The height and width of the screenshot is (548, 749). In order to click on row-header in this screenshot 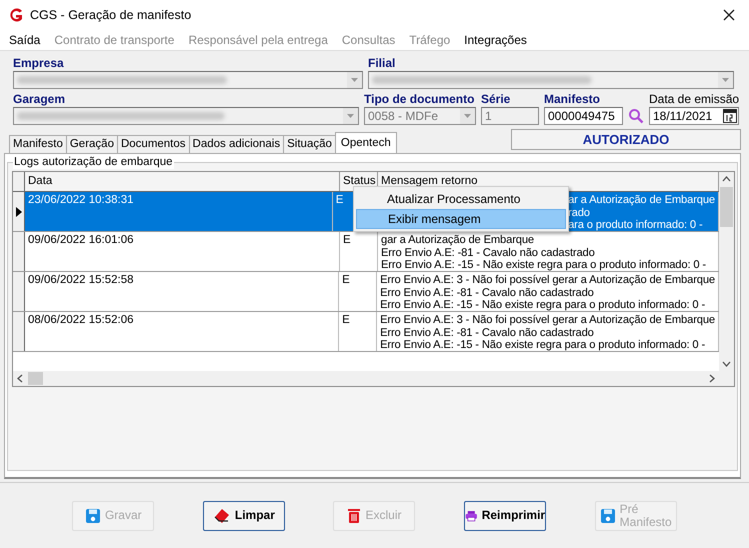, I will do `click(19, 211)`.